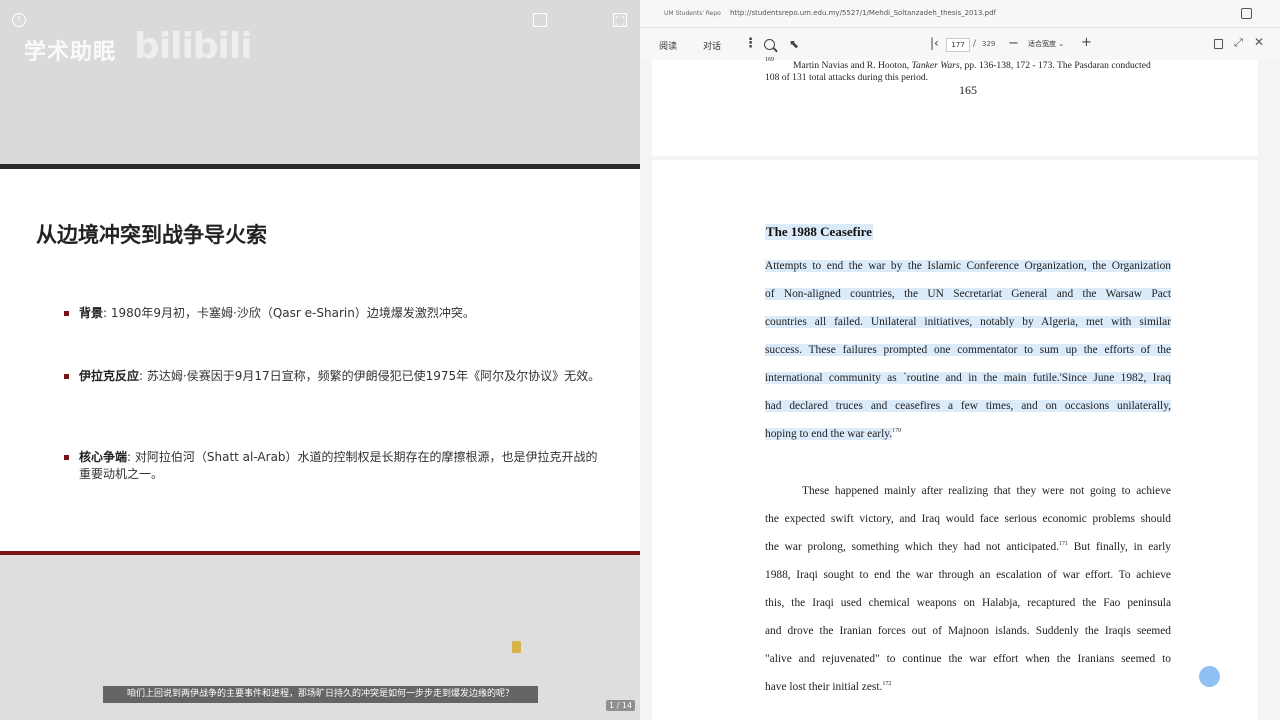  I want to click on section-heading: The 1988 Ceasefire, so click(819, 232).